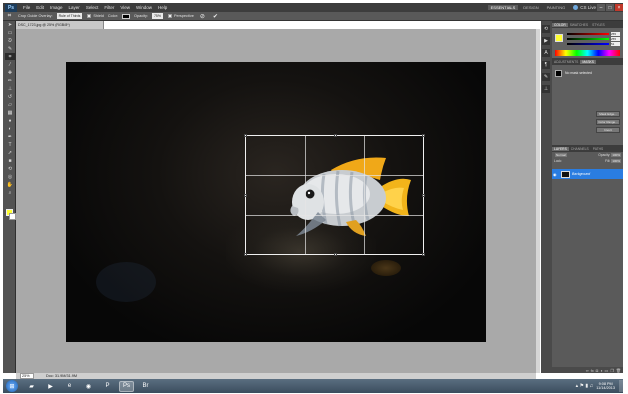  What do you see at coordinates (9, 16) in the screenshot?
I see `crop-tool-preset-icon: ⌗` at bounding box center [9, 16].